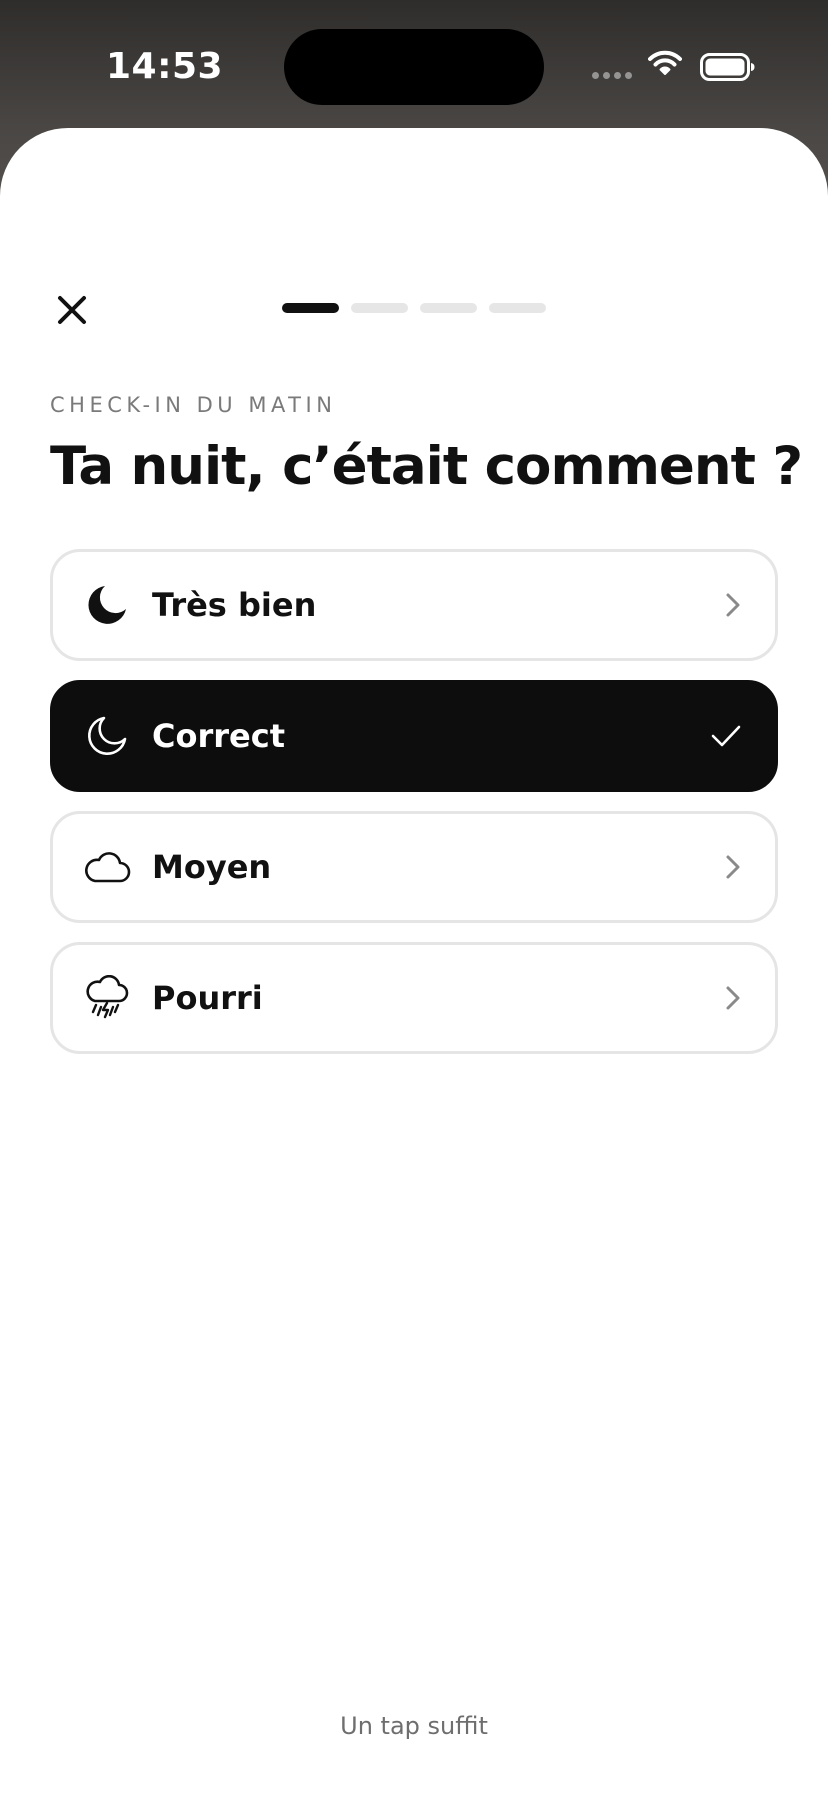  I want to click on footer-hint: Un tap suffit, so click(414, 1726).